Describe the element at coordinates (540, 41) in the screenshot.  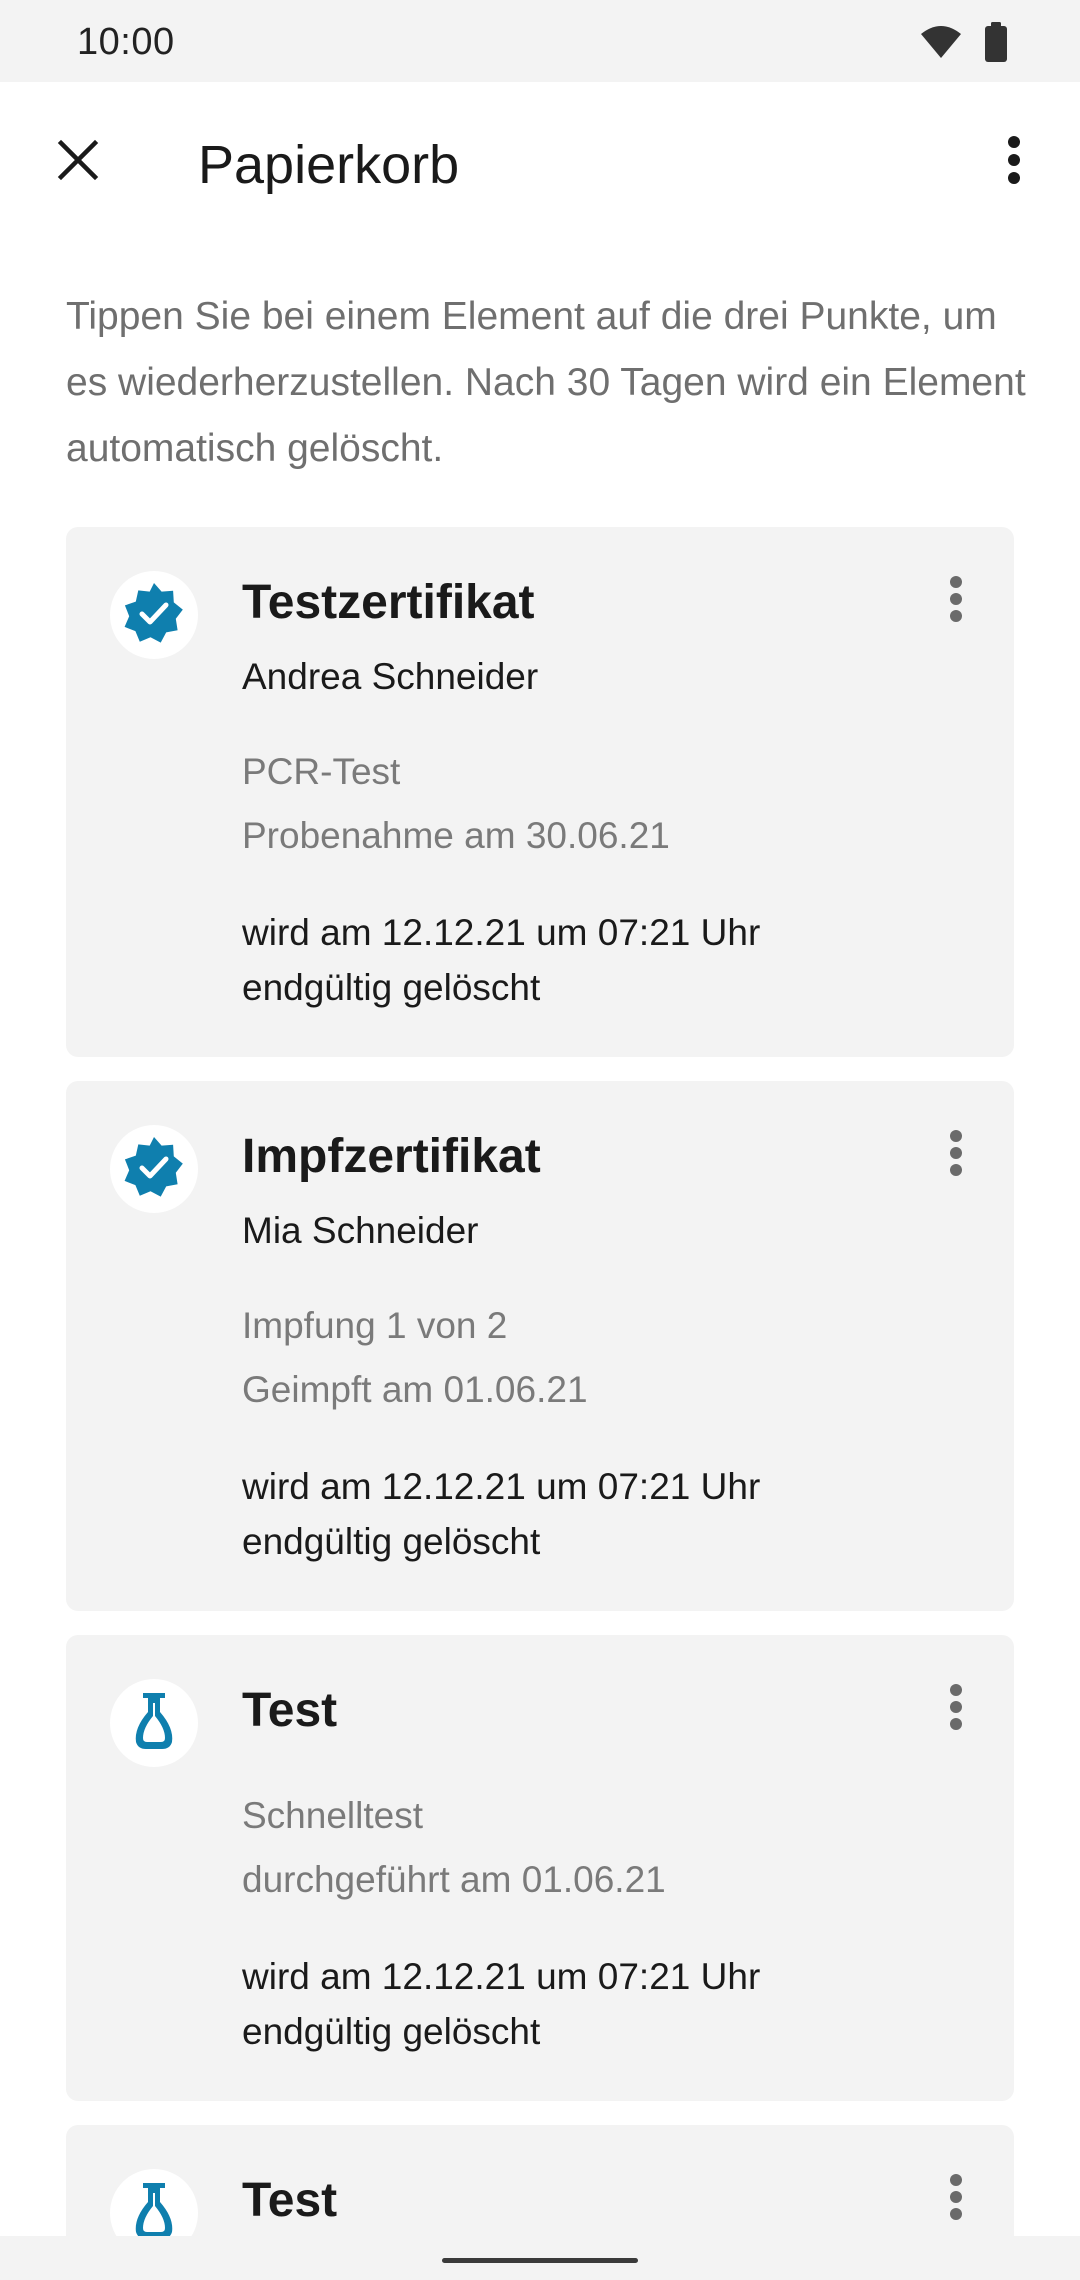
I see `status-bar: 10:00` at that location.